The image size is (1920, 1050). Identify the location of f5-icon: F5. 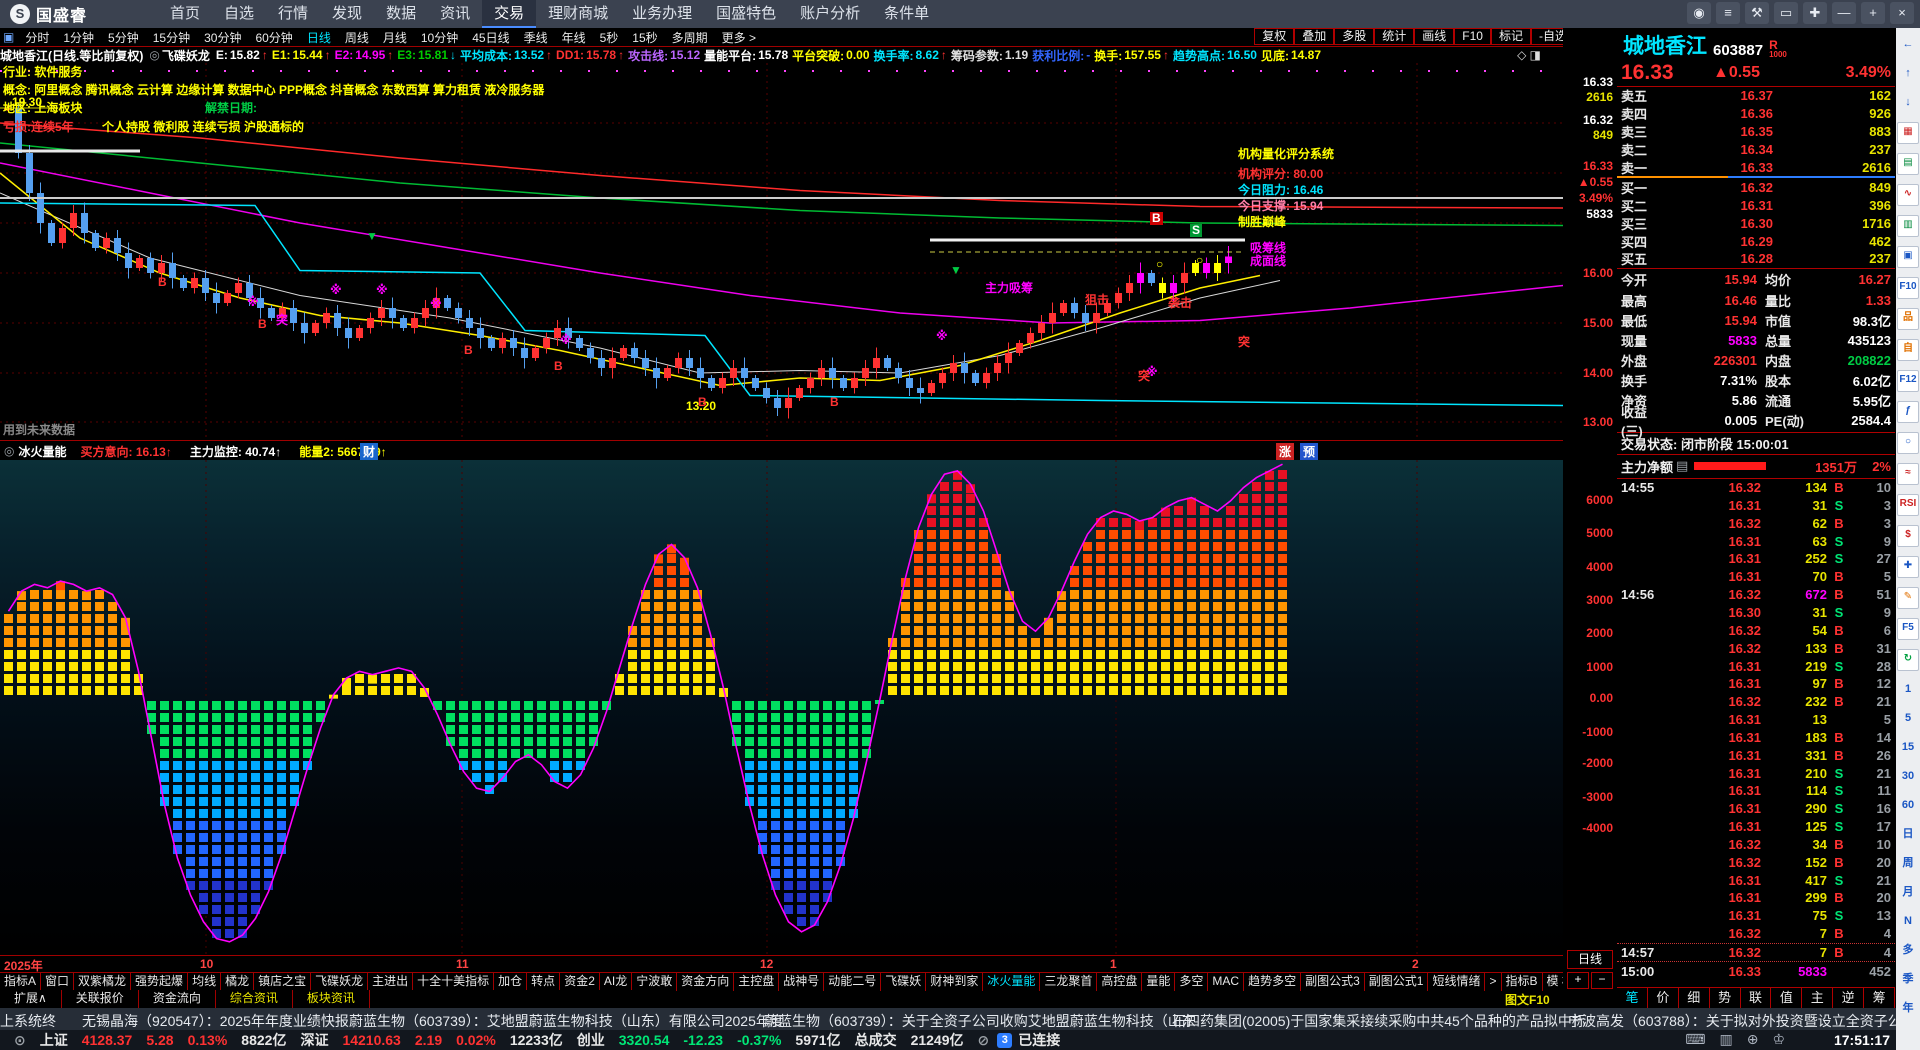
(1908, 628).